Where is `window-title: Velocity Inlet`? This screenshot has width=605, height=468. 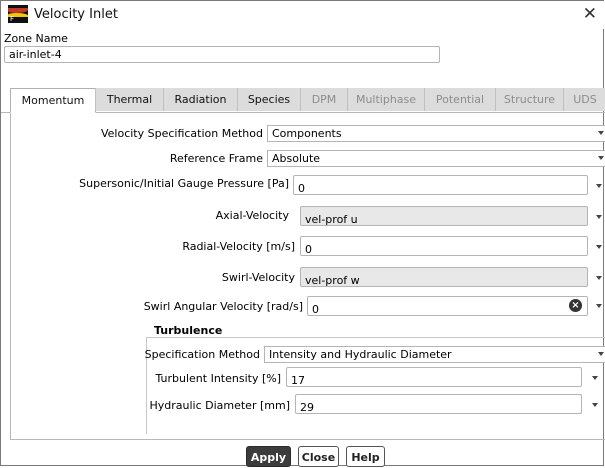 window-title: Velocity Inlet is located at coordinates (76, 14).